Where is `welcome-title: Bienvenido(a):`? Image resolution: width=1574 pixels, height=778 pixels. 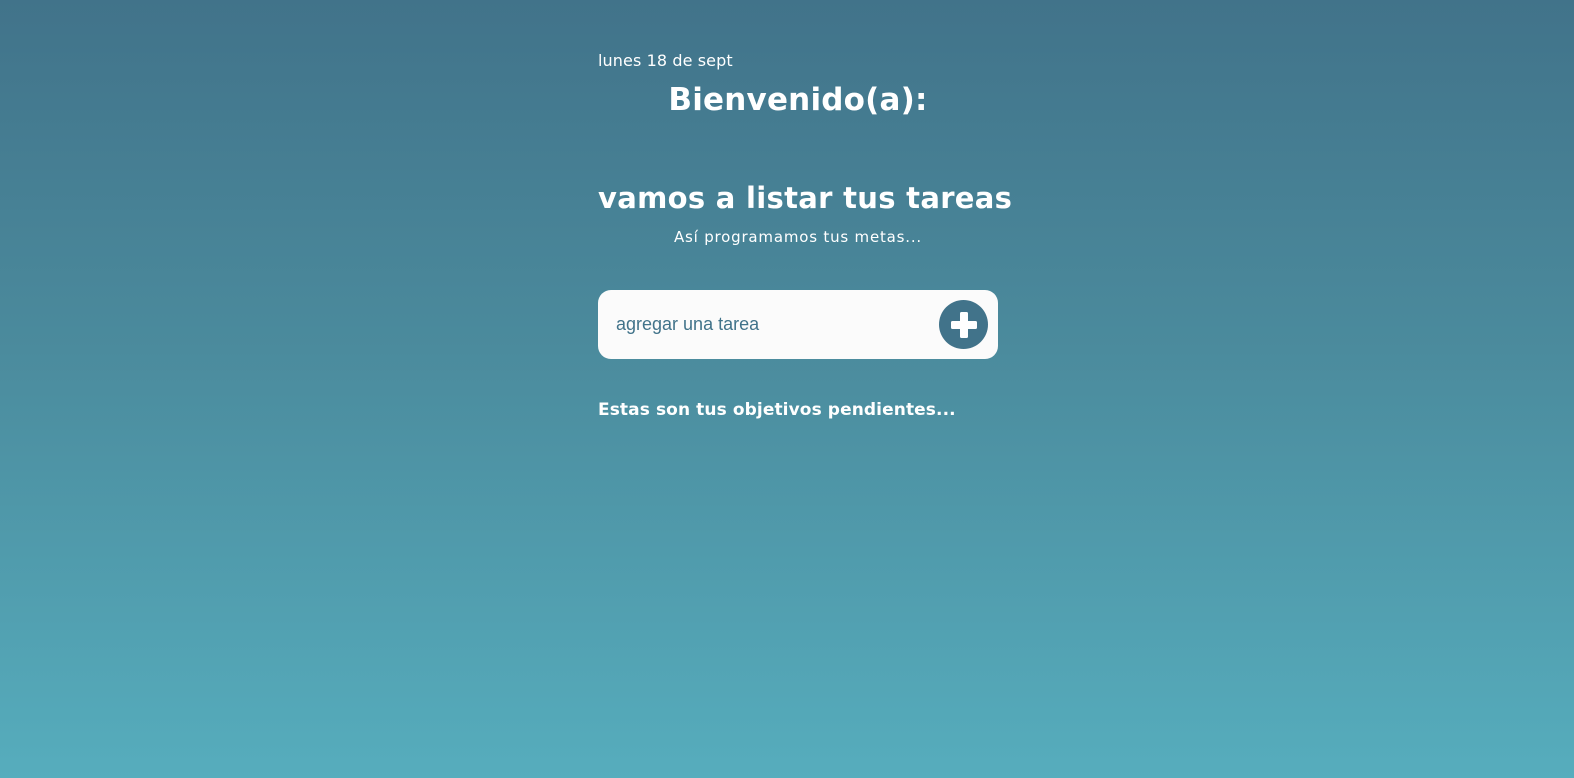 welcome-title: Bienvenido(a): is located at coordinates (798, 100).